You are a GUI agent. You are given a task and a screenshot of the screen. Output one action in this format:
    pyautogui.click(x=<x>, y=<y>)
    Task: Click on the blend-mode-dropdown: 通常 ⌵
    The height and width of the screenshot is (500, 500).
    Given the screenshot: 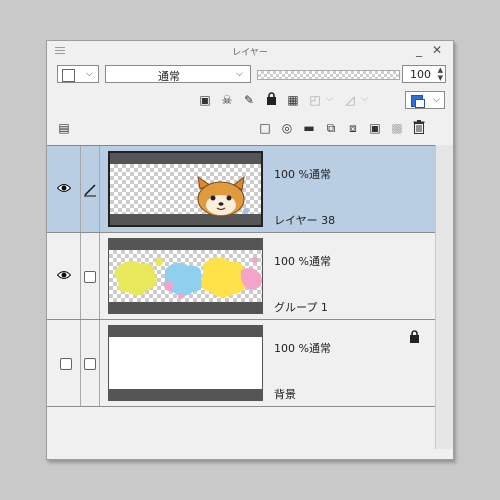 What is the action you would take?
    pyautogui.click(x=178, y=74)
    